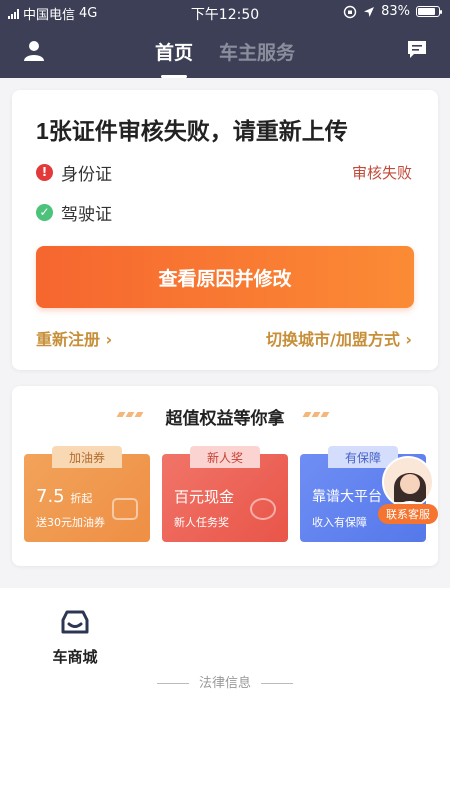  Describe the element at coordinates (204, 497) in the screenshot. I see `coupon-main: 百元现金` at that location.